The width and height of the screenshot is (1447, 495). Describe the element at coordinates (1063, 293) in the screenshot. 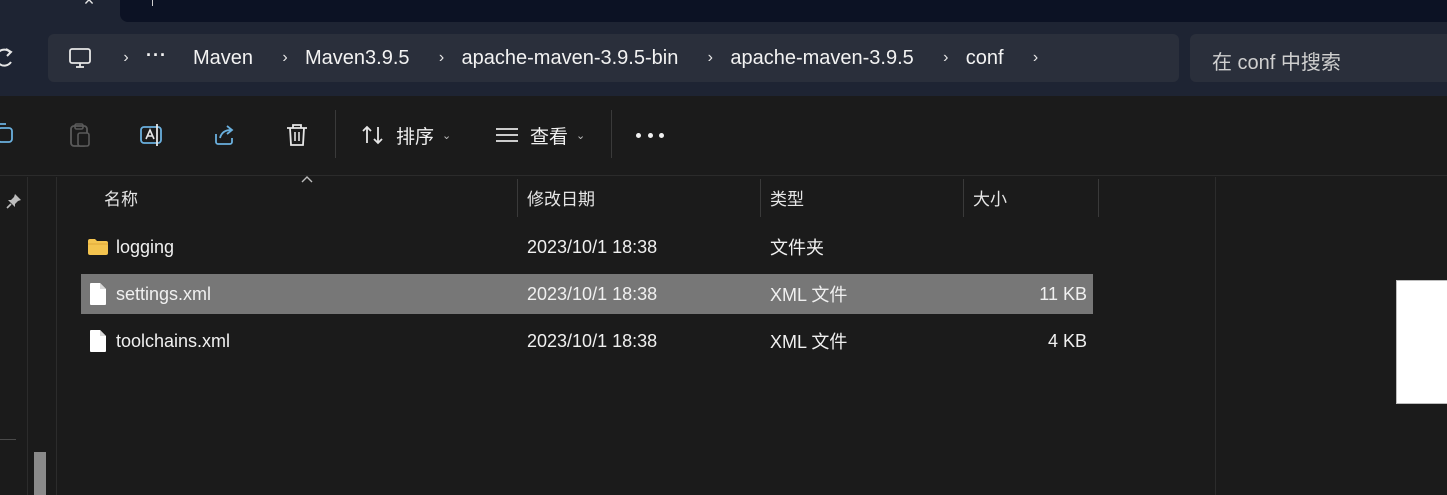

I see `file-size: 11 KB` at that location.